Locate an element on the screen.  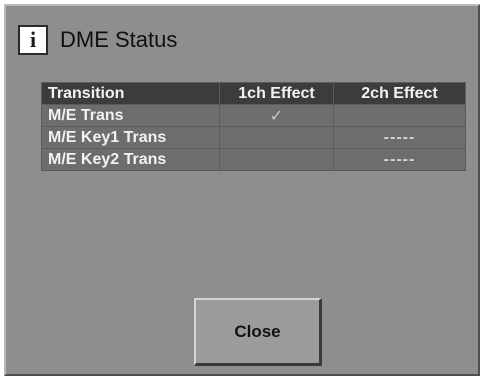
check-icon: ✓ is located at coordinates (276, 116).